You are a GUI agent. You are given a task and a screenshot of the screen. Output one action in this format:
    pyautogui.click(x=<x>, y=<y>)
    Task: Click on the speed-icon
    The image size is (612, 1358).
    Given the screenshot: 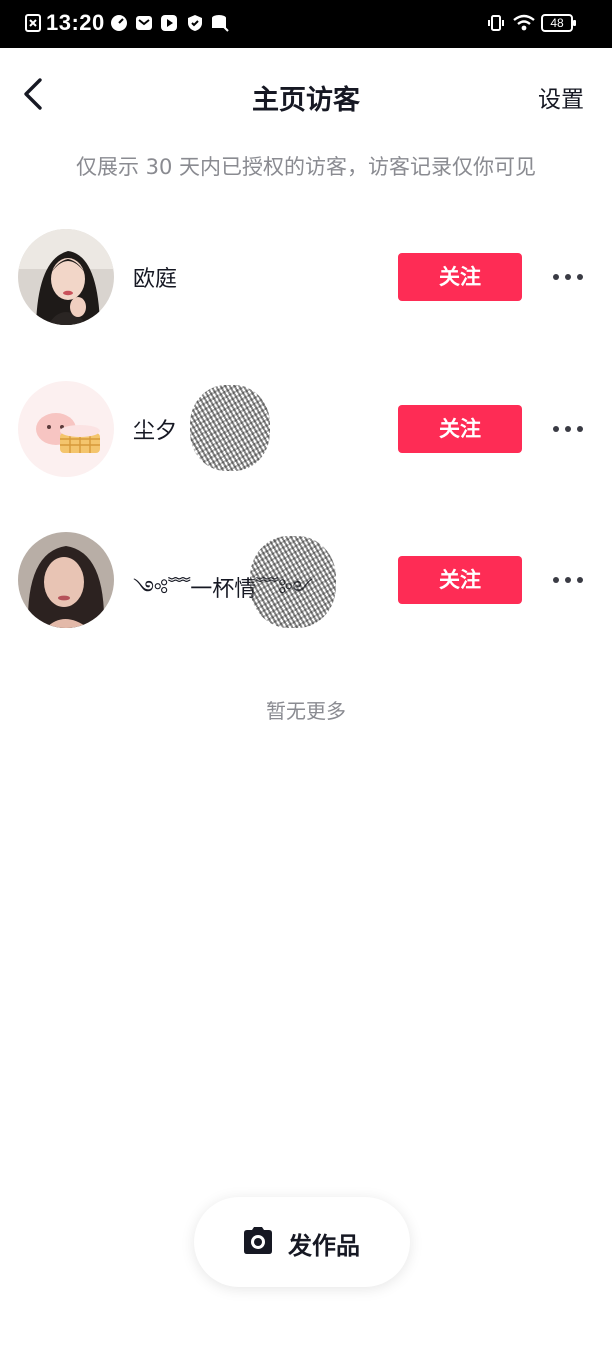 What is the action you would take?
    pyautogui.click(x=119, y=23)
    